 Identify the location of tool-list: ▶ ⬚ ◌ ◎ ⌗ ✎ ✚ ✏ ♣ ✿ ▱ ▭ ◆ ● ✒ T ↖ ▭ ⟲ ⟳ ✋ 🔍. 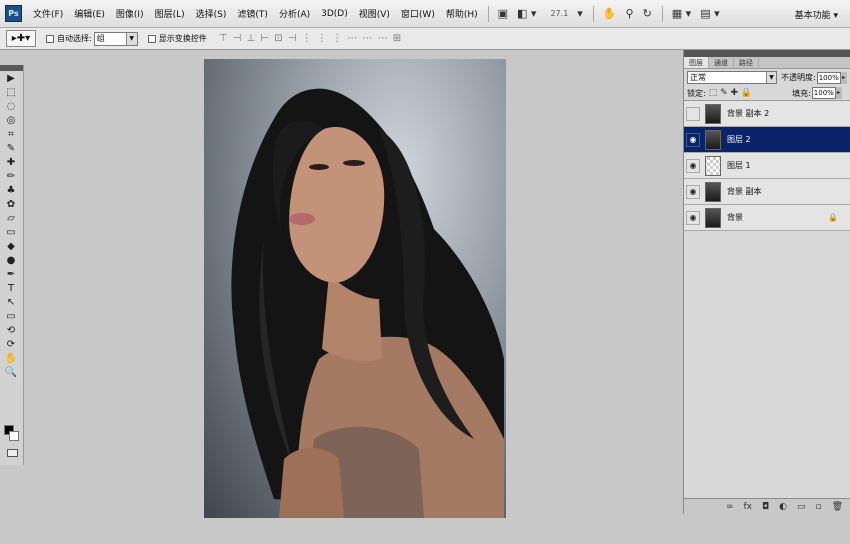
(11, 225).